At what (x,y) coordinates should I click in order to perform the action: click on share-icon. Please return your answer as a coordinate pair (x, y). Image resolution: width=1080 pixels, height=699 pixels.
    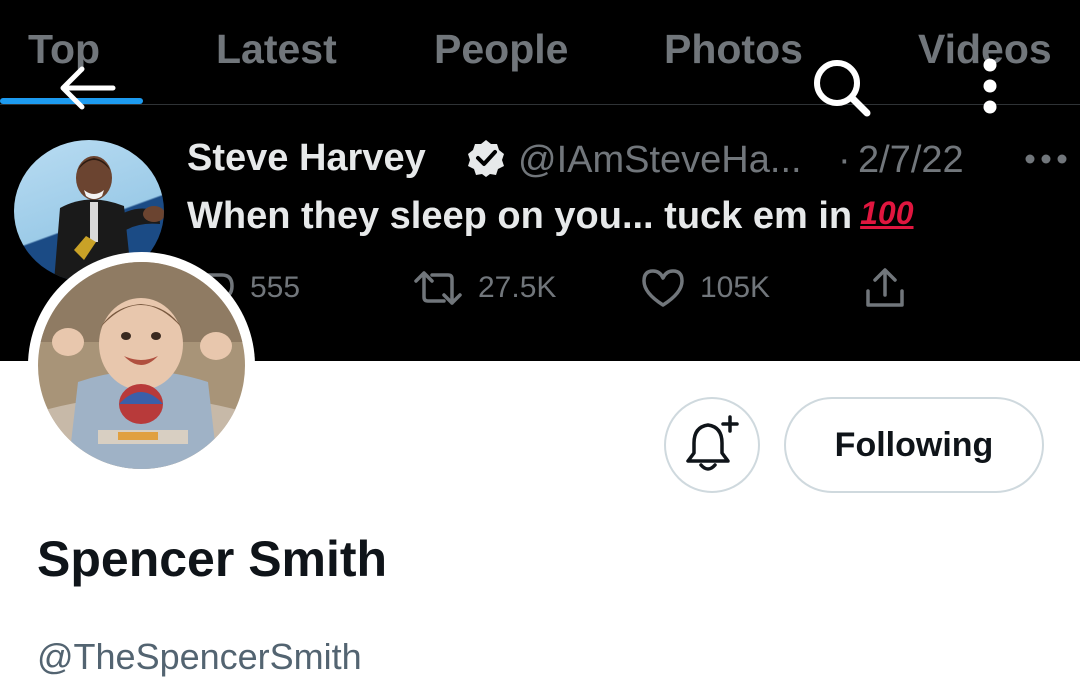
    Looking at the image, I should click on (885, 287).